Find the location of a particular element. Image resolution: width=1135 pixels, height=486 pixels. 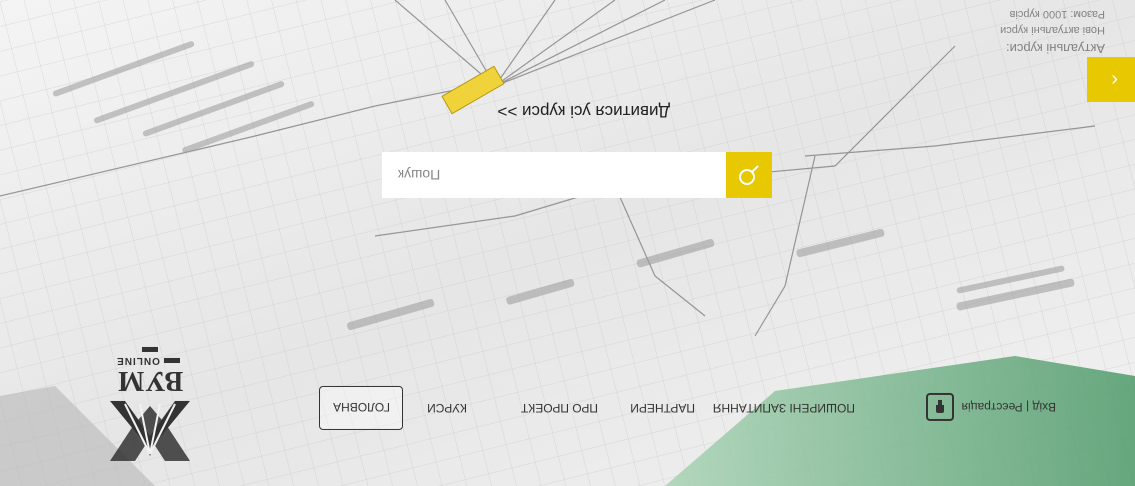

side-panel-toggle-button: ‹ is located at coordinates (1111, 79).